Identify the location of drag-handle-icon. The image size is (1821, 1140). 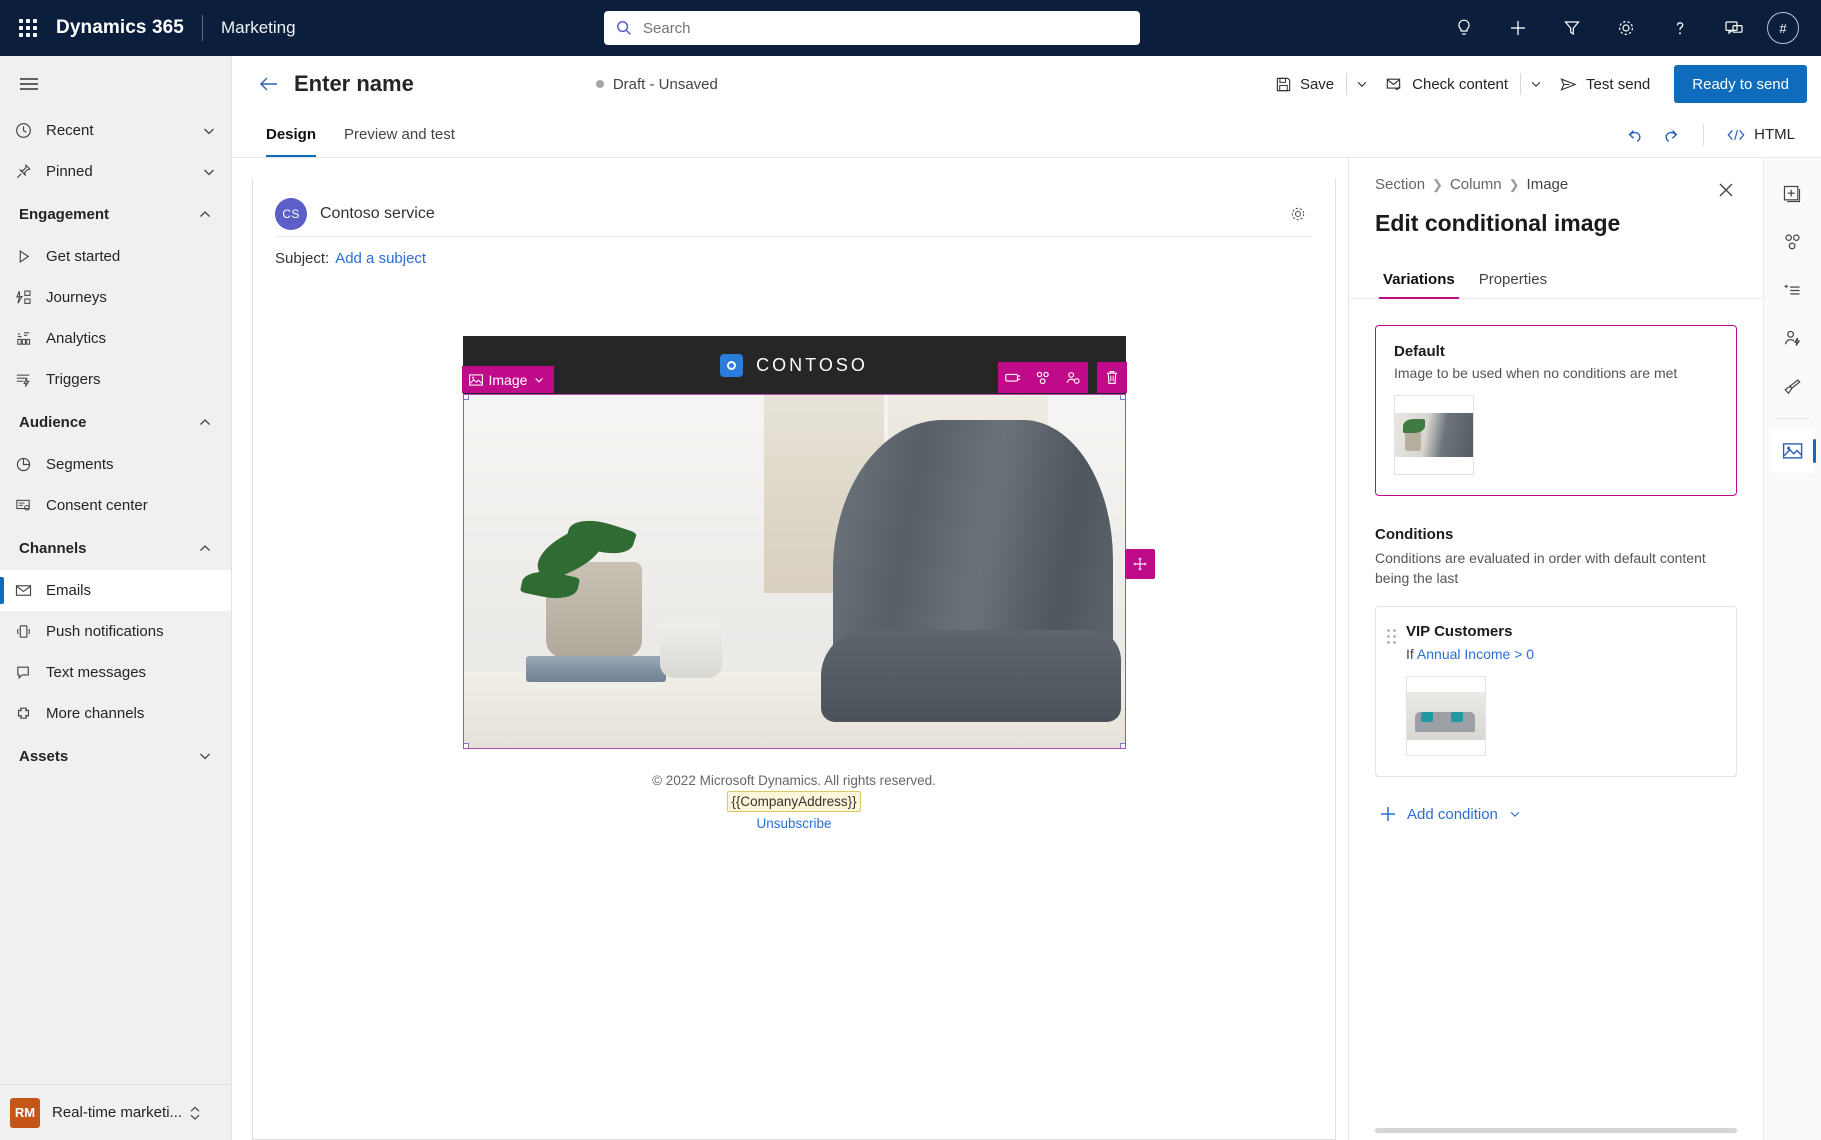
(1391, 637).